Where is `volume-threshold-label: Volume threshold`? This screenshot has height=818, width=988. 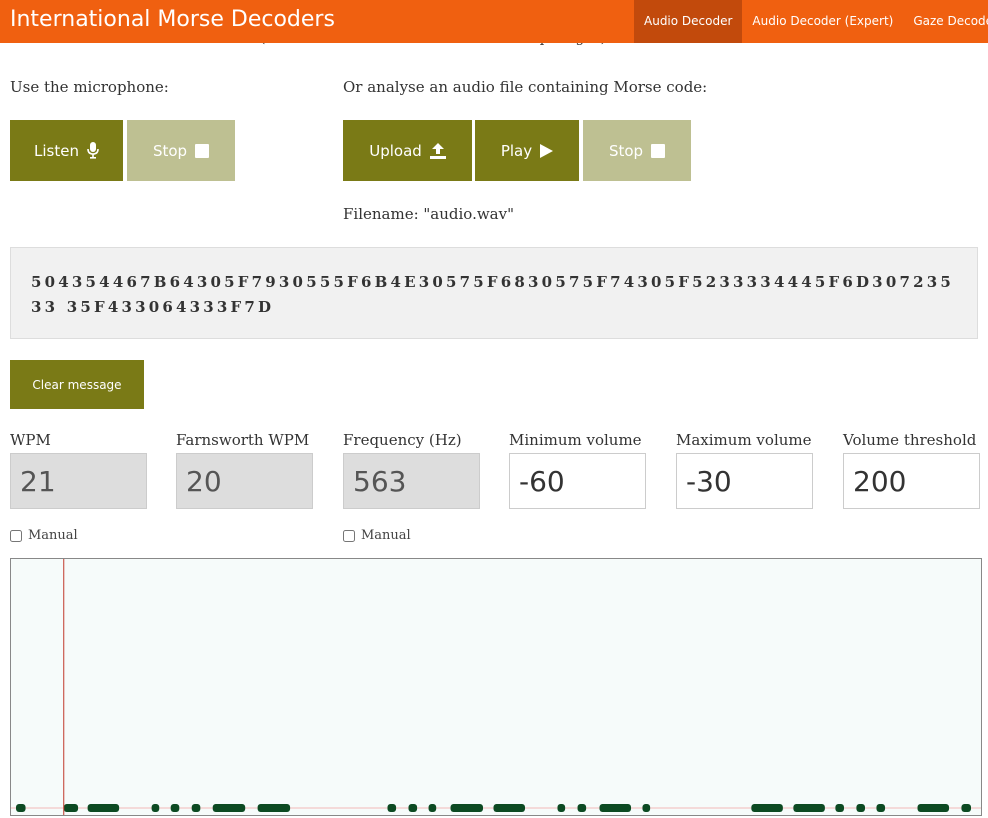 volume-threshold-label: Volume threshold is located at coordinates (910, 440).